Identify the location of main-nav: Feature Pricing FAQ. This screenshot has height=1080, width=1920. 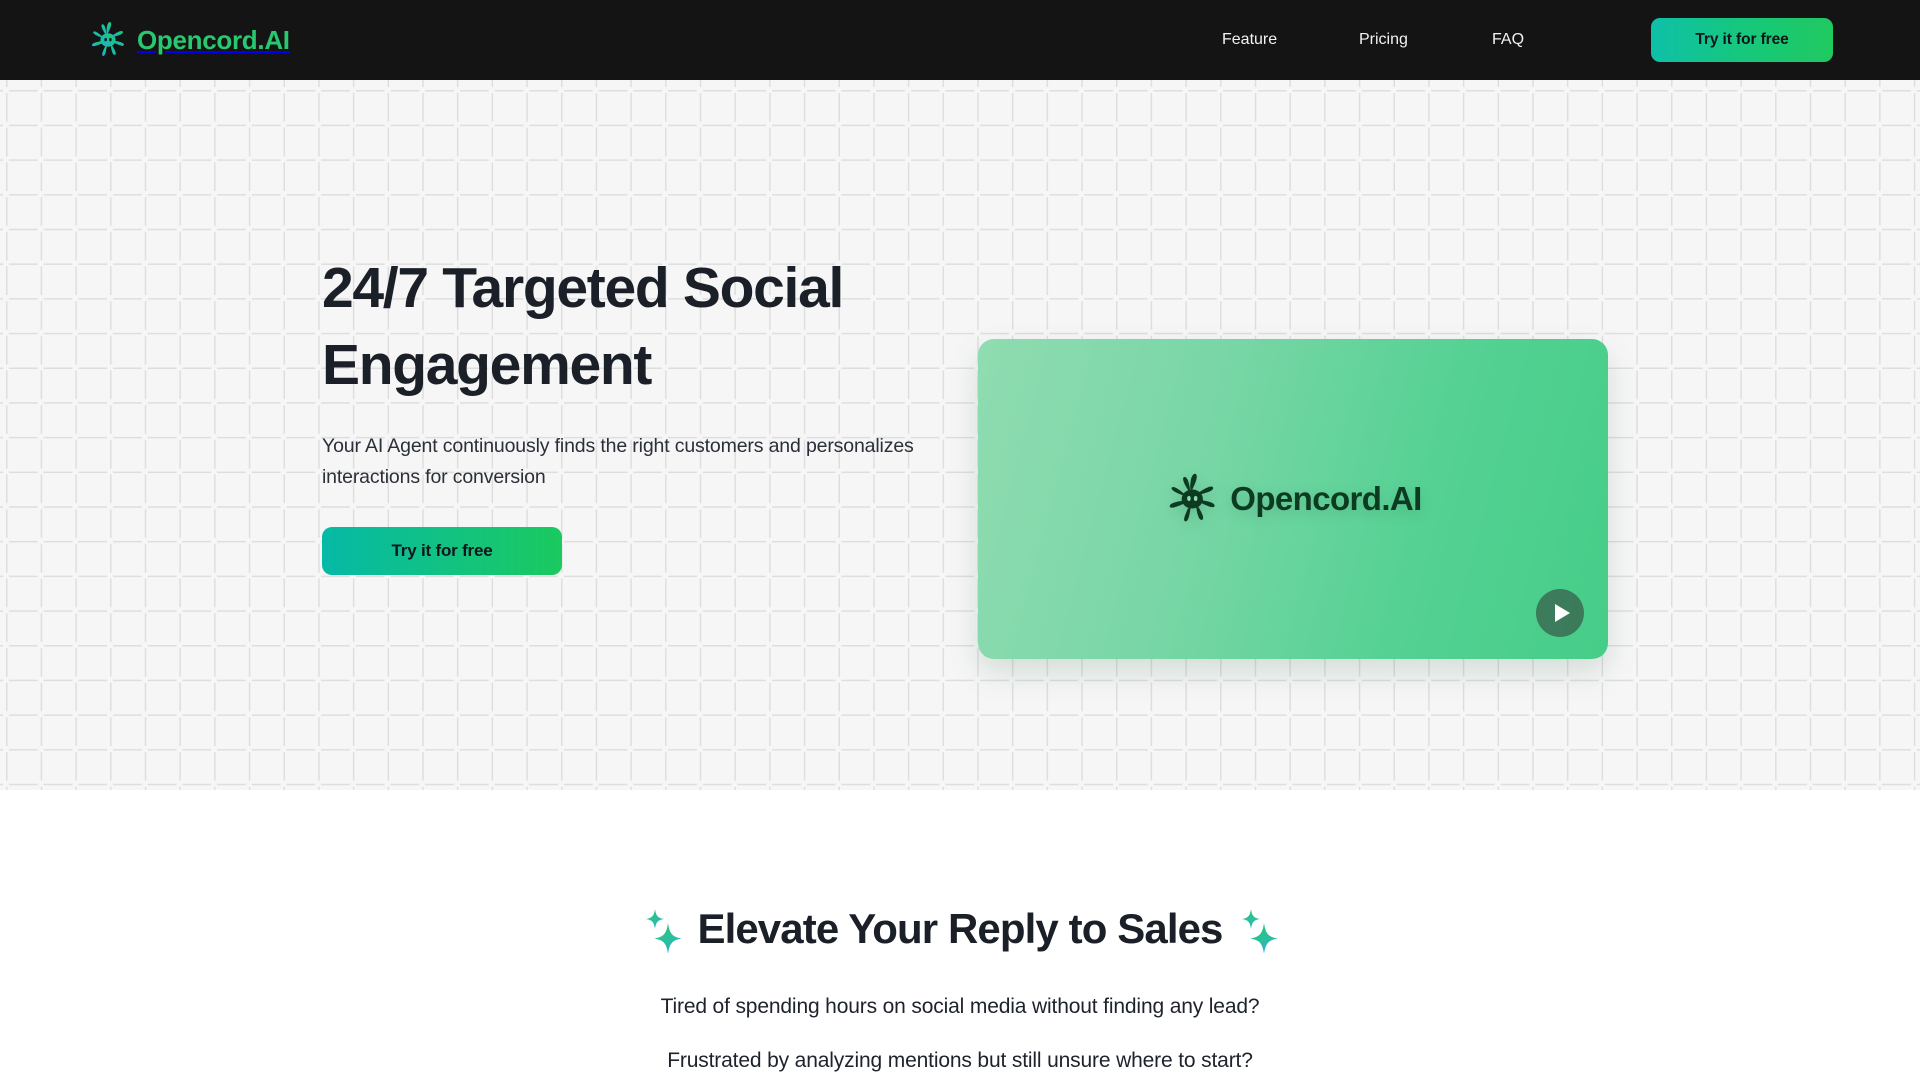
(1387, 40).